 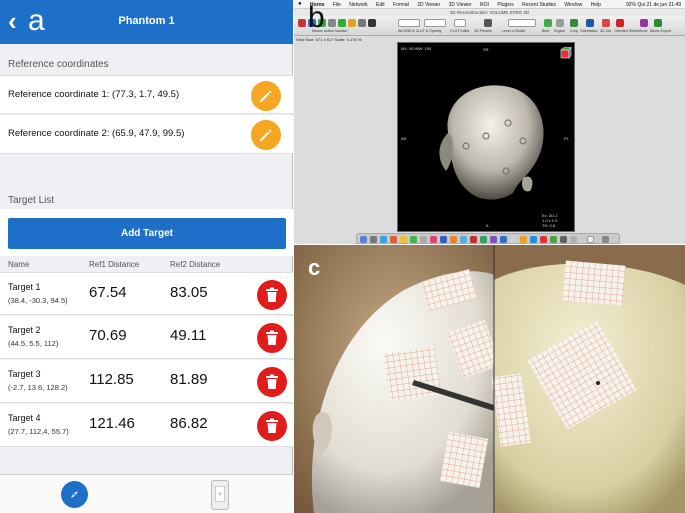 What do you see at coordinates (337, 5) in the screenshot?
I see `menu-item: File` at bounding box center [337, 5].